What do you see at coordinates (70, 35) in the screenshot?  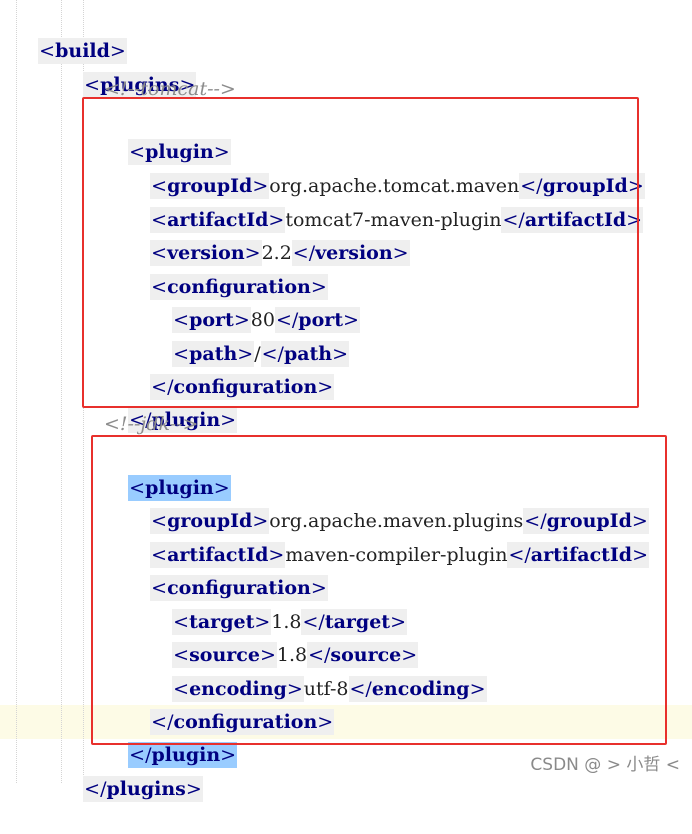 I see `code-line: <build>` at bounding box center [70, 35].